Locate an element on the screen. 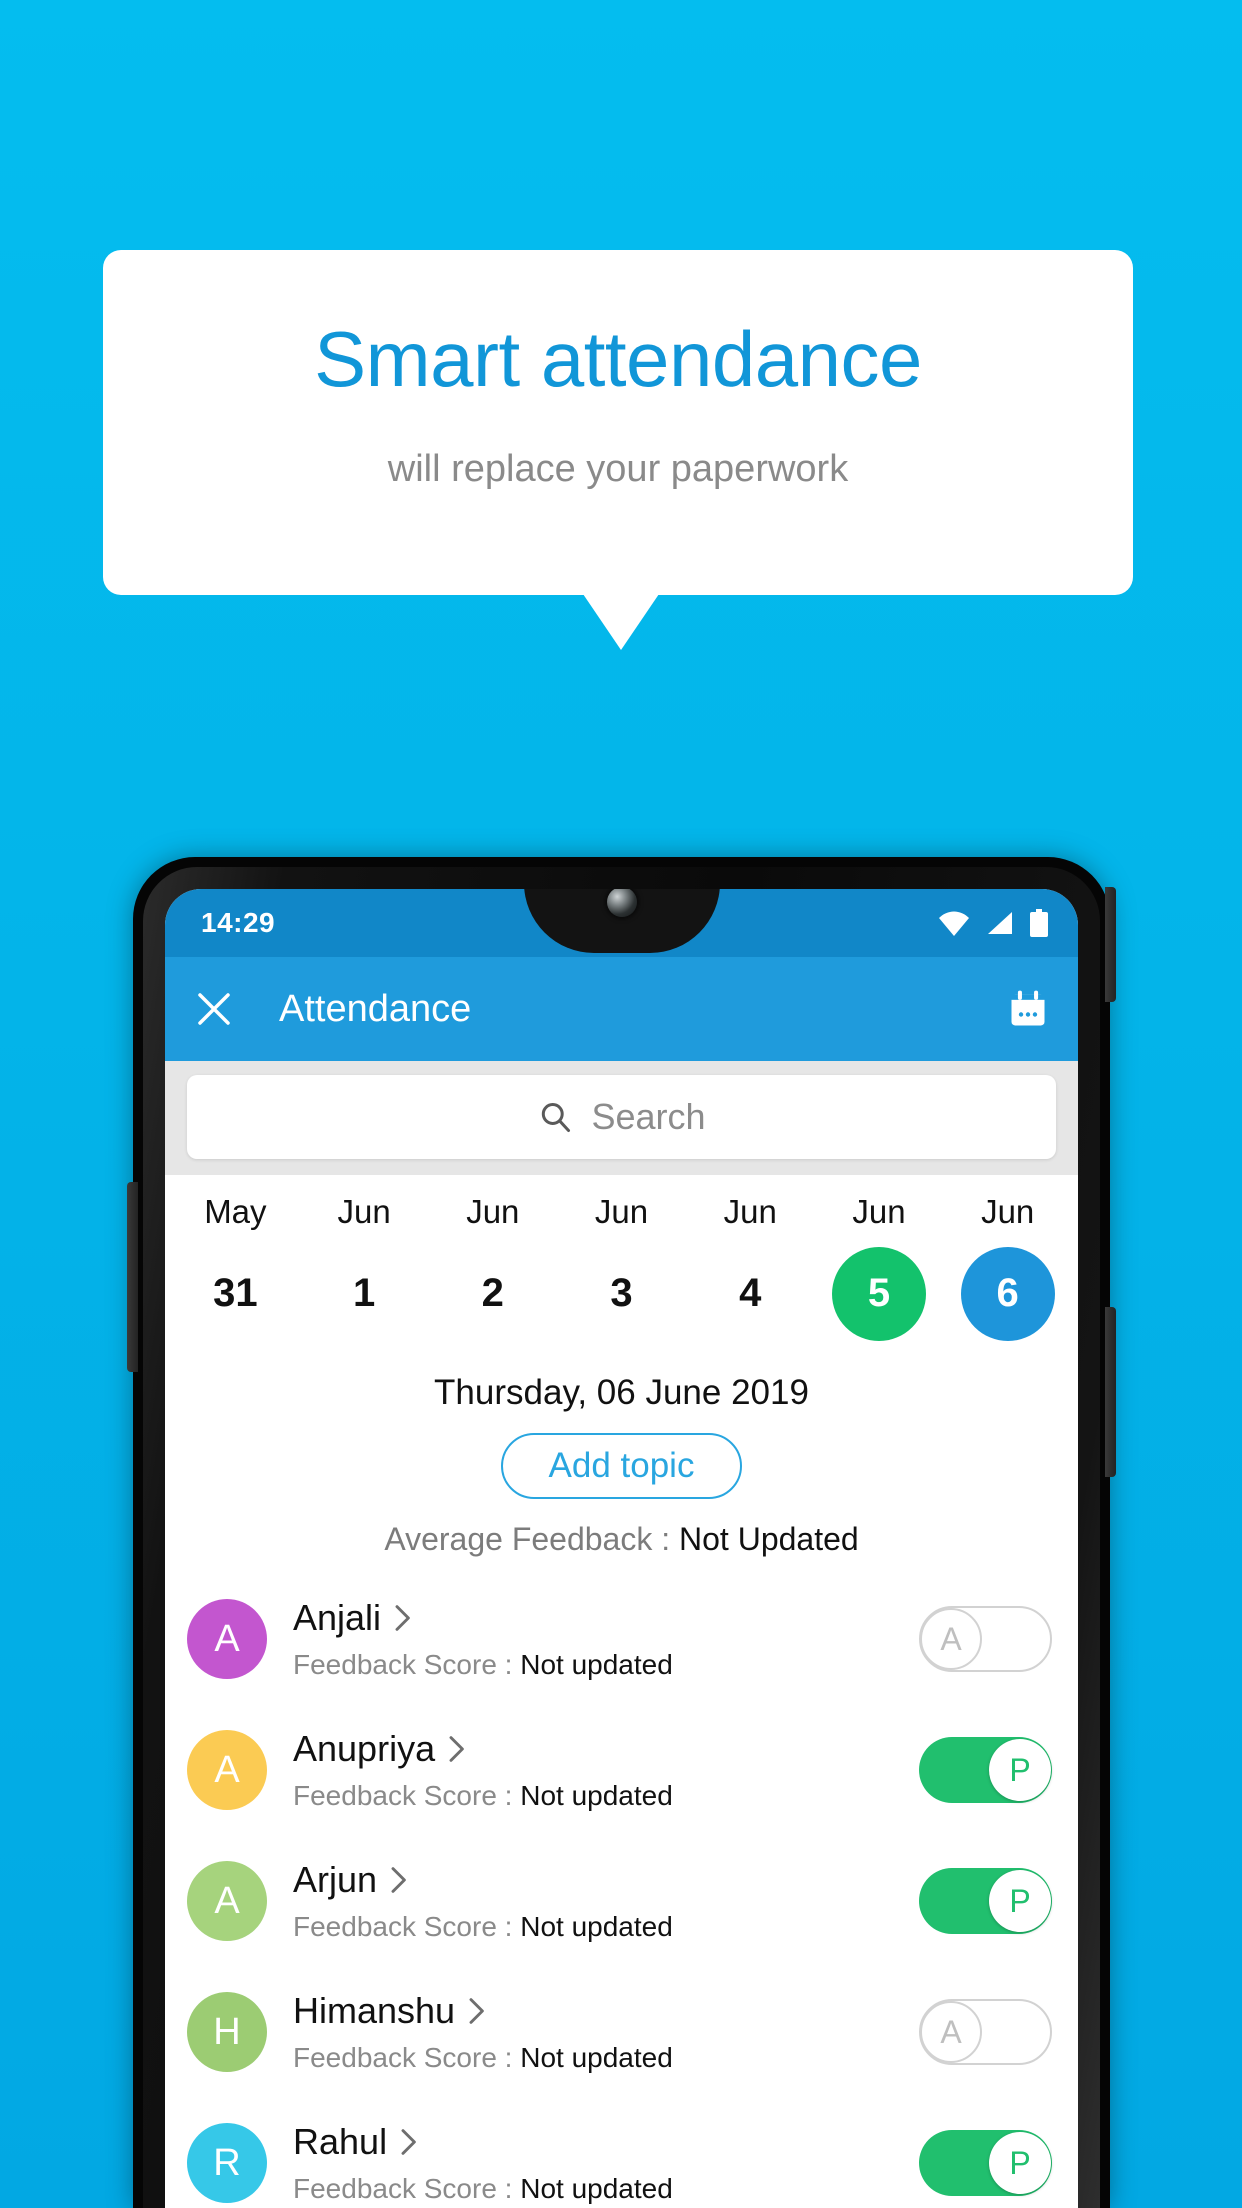  date-cell-circle: 4 is located at coordinates (750, 1294).